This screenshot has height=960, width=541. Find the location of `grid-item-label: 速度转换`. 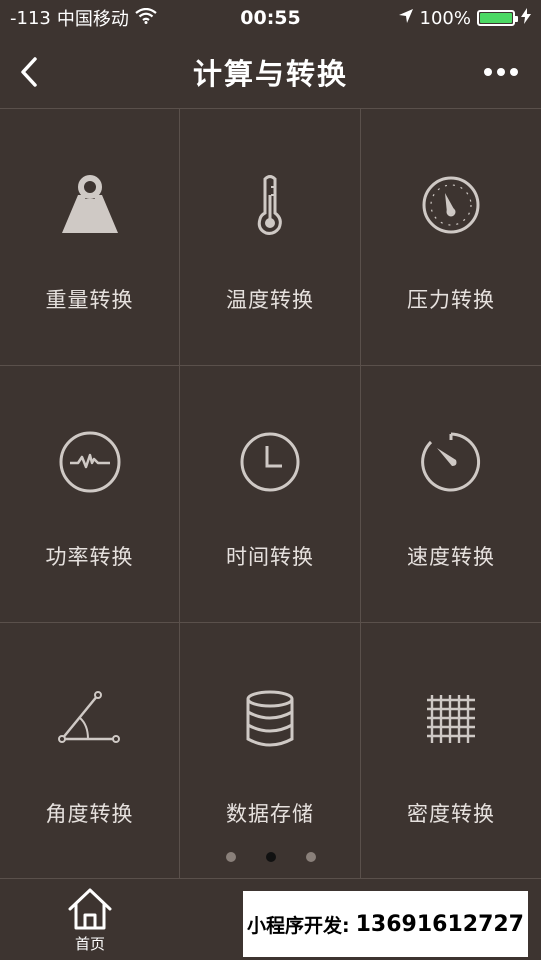

grid-item-label: 速度转换 is located at coordinates (451, 557).